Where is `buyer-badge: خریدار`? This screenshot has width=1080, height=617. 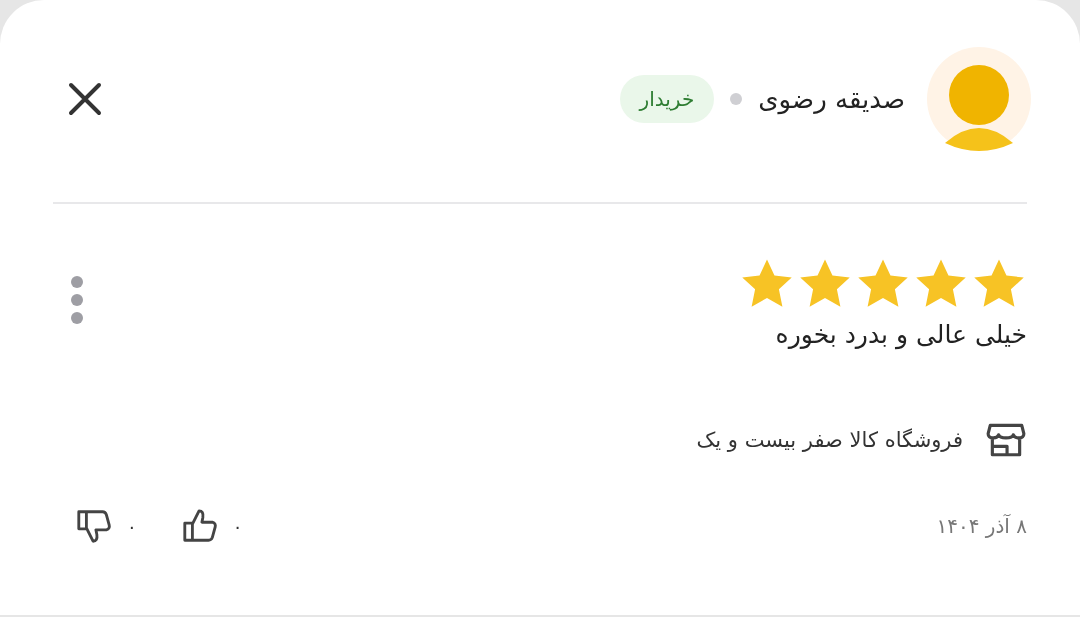 buyer-badge: خریدار is located at coordinates (667, 99).